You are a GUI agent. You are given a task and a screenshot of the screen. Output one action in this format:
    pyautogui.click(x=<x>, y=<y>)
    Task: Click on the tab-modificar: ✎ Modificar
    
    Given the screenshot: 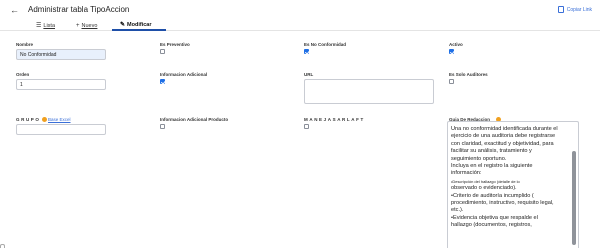 What is the action you would take?
    pyautogui.click(x=139, y=25)
    